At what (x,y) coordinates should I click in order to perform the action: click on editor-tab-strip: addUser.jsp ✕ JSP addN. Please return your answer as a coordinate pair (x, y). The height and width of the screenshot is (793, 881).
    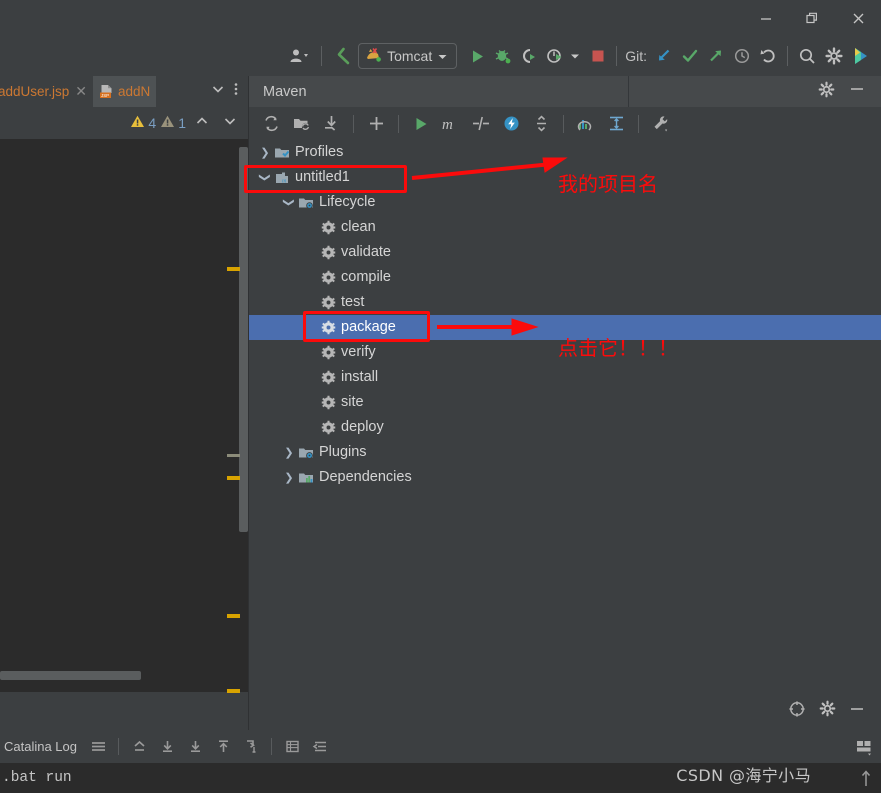
    Looking at the image, I should click on (124, 91).